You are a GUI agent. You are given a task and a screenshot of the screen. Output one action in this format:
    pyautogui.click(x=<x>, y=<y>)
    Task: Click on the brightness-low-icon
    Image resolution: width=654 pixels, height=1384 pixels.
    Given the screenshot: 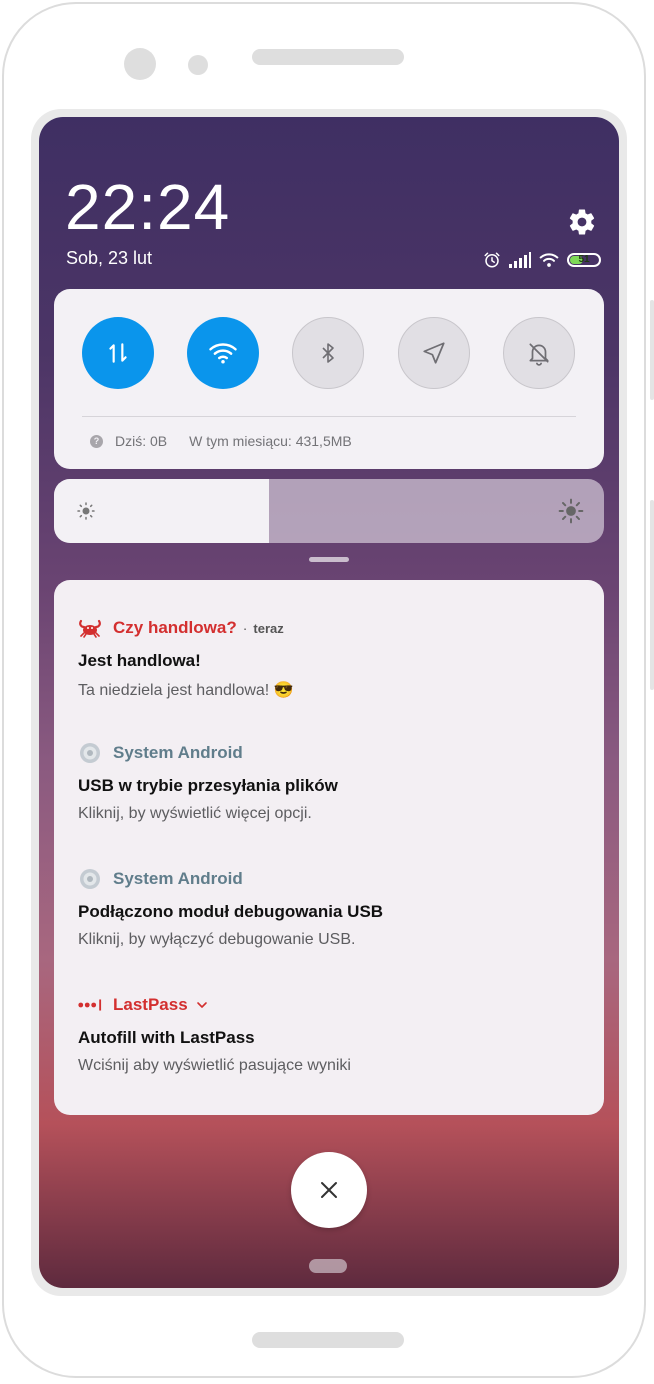 What is the action you would take?
    pyautogui.click(x=86, y=511)
    